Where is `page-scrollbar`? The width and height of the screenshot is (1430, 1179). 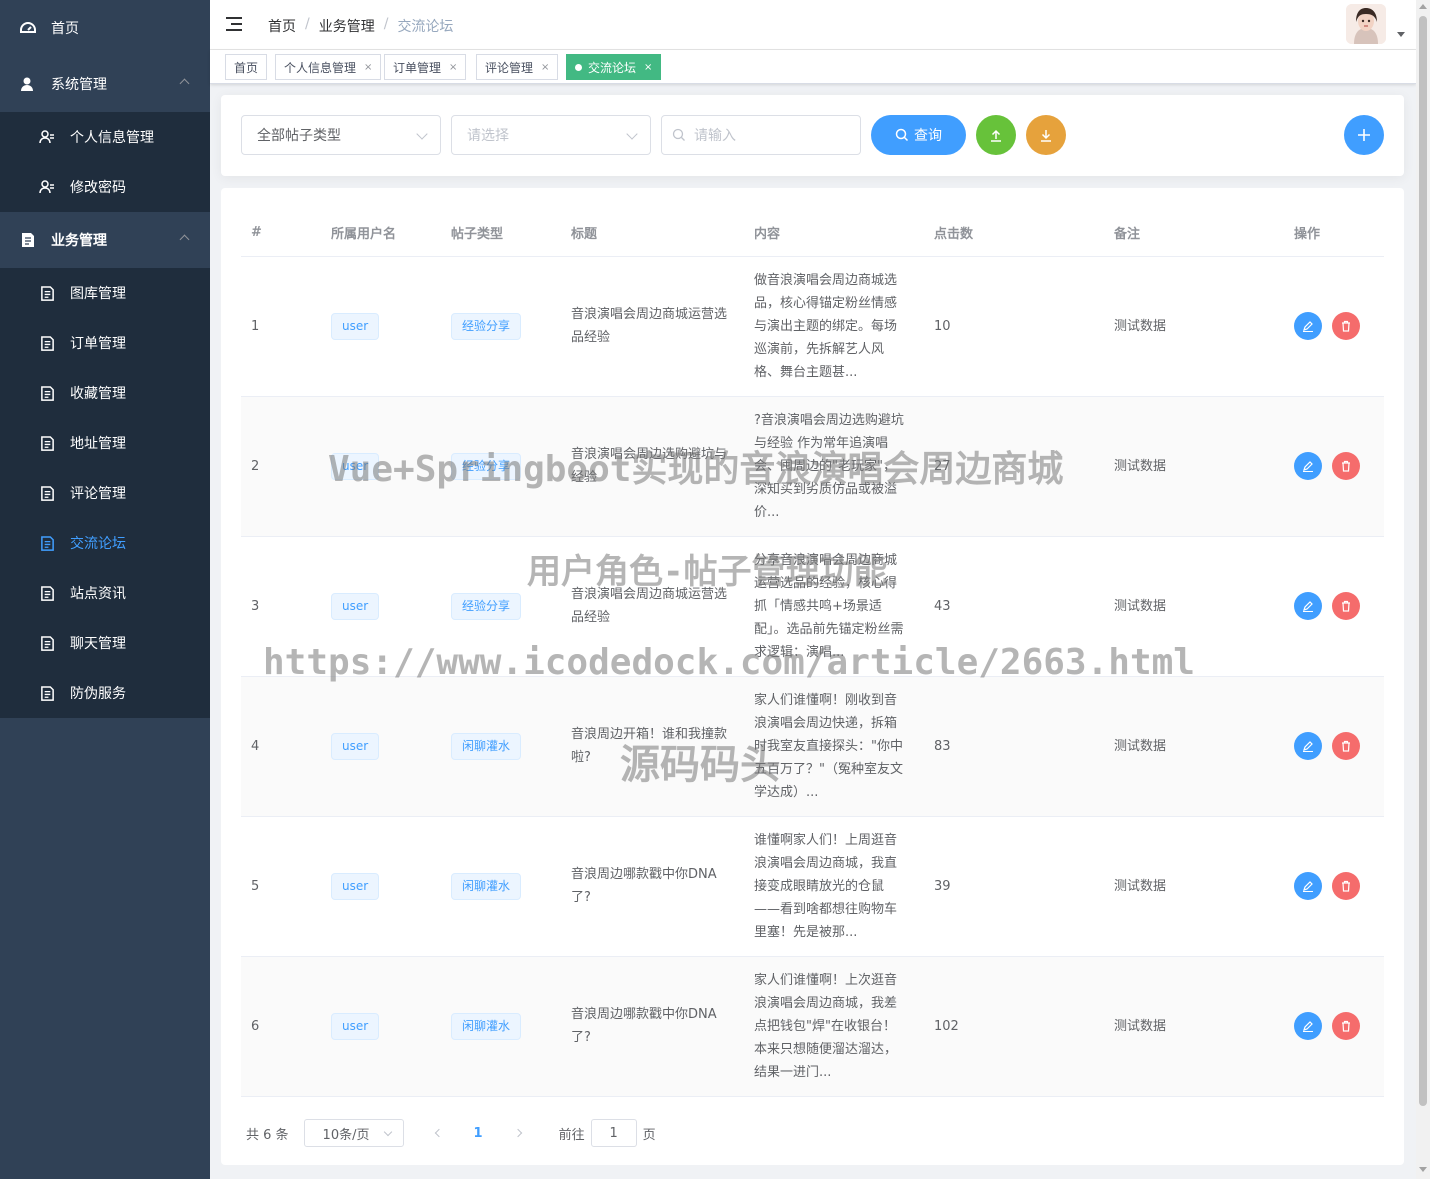 page-scrollbar is located at coordinates (1423, 589).